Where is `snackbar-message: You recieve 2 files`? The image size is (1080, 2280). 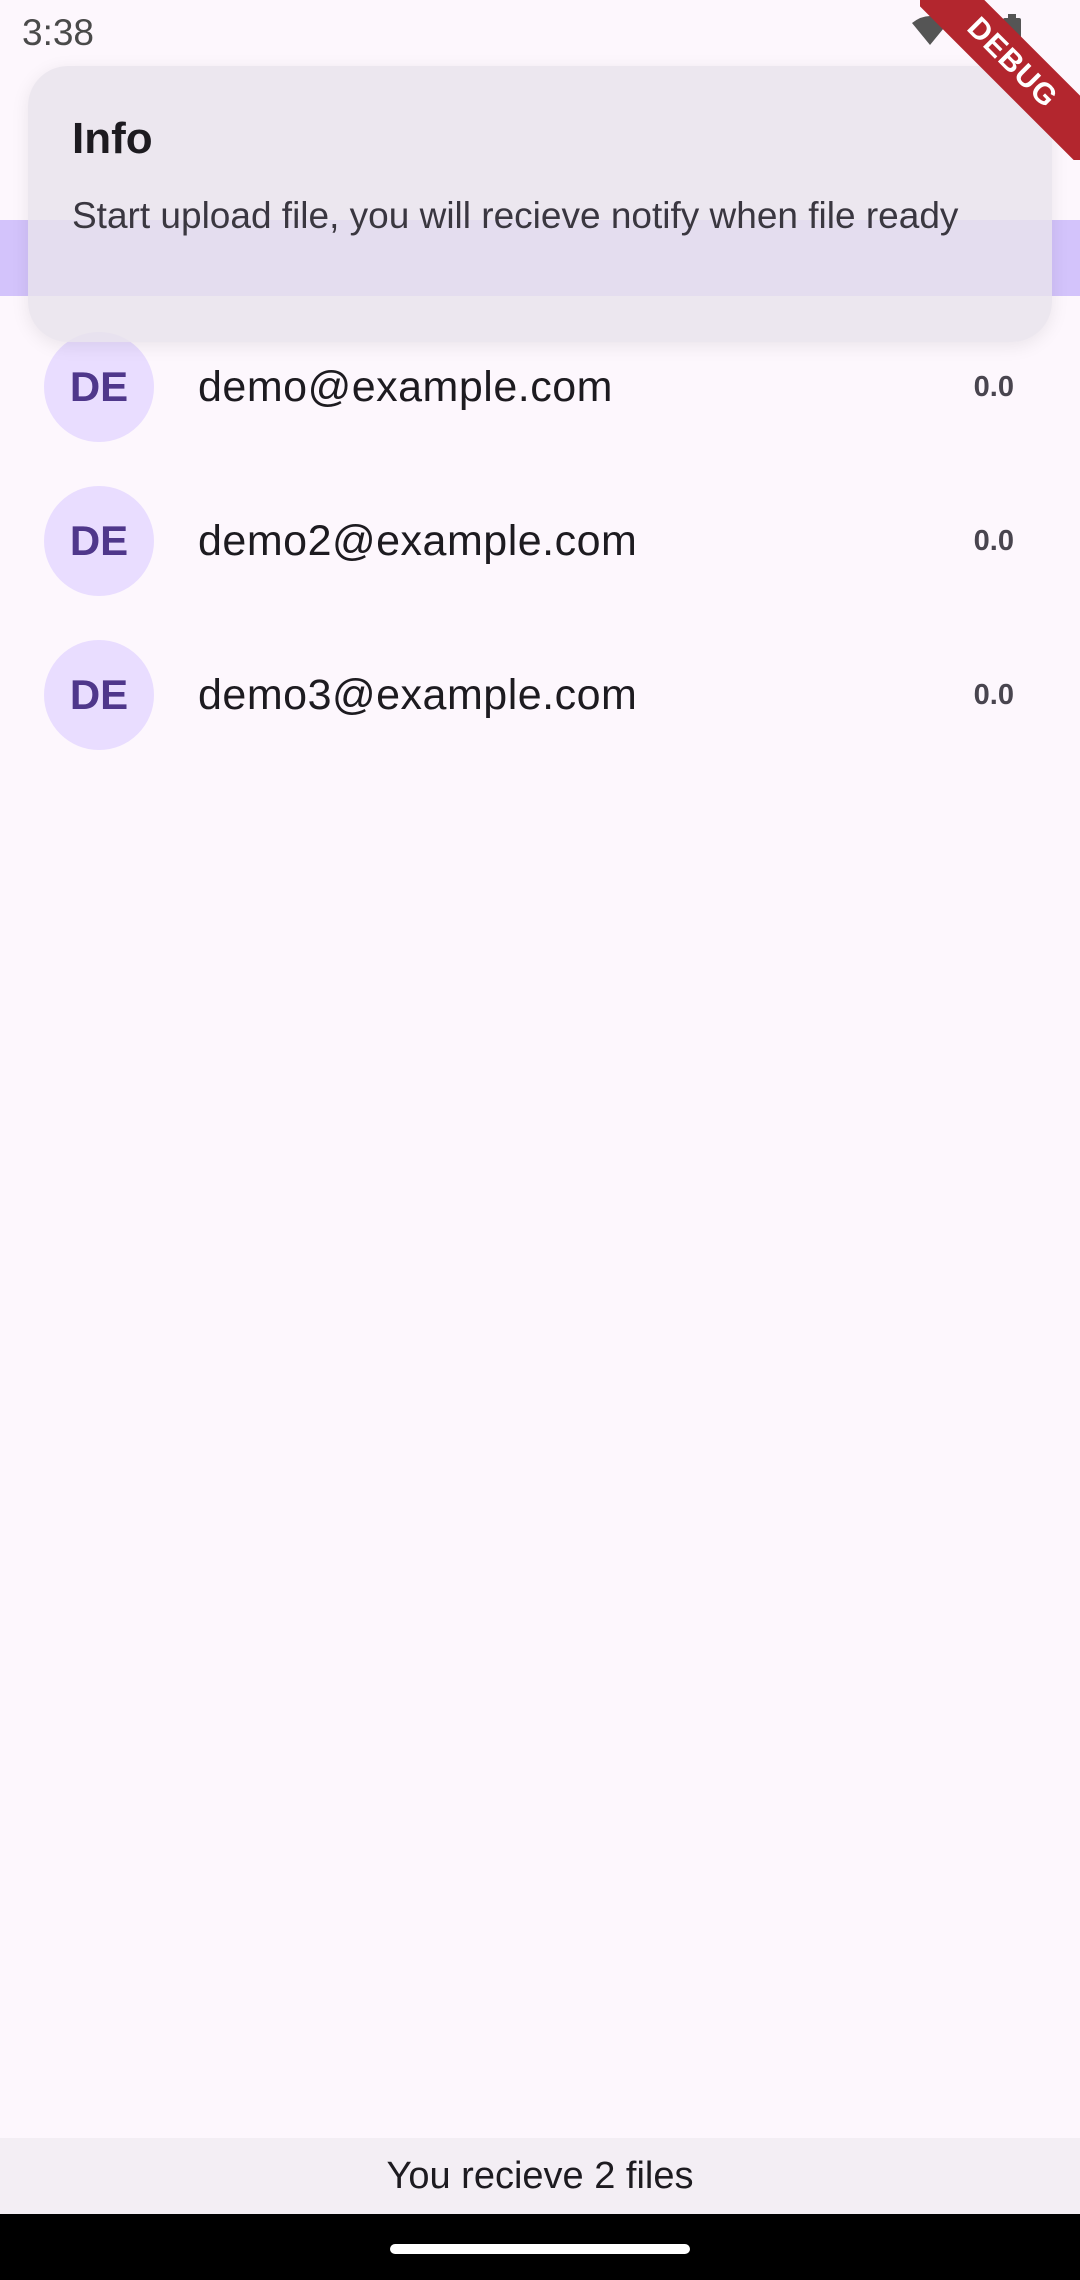
snackbar-message: You recieve 2 files is located at coordinates (540, 2175).